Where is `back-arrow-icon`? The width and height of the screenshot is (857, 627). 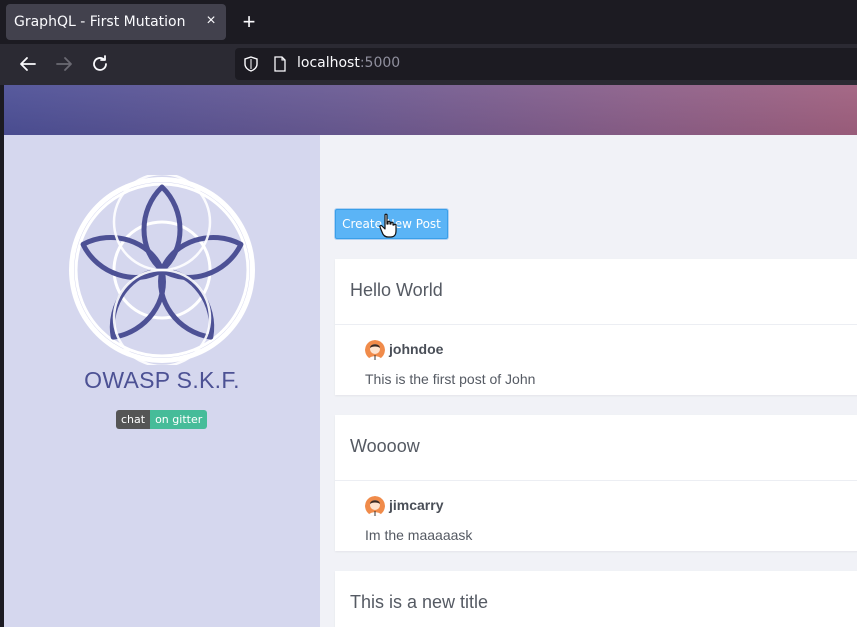
back-arrow-icon is located at coordinates (28, 64).